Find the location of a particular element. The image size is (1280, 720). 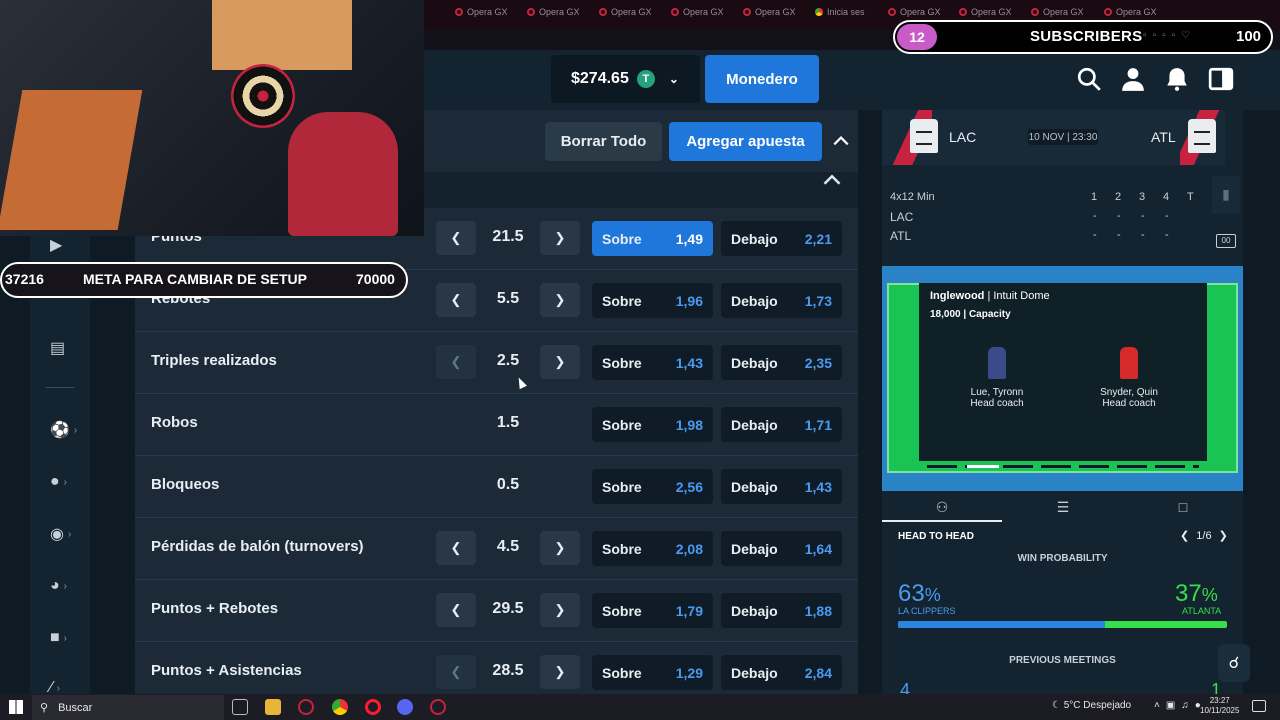

collapse-market-icon is located at coordinates (832, 180).